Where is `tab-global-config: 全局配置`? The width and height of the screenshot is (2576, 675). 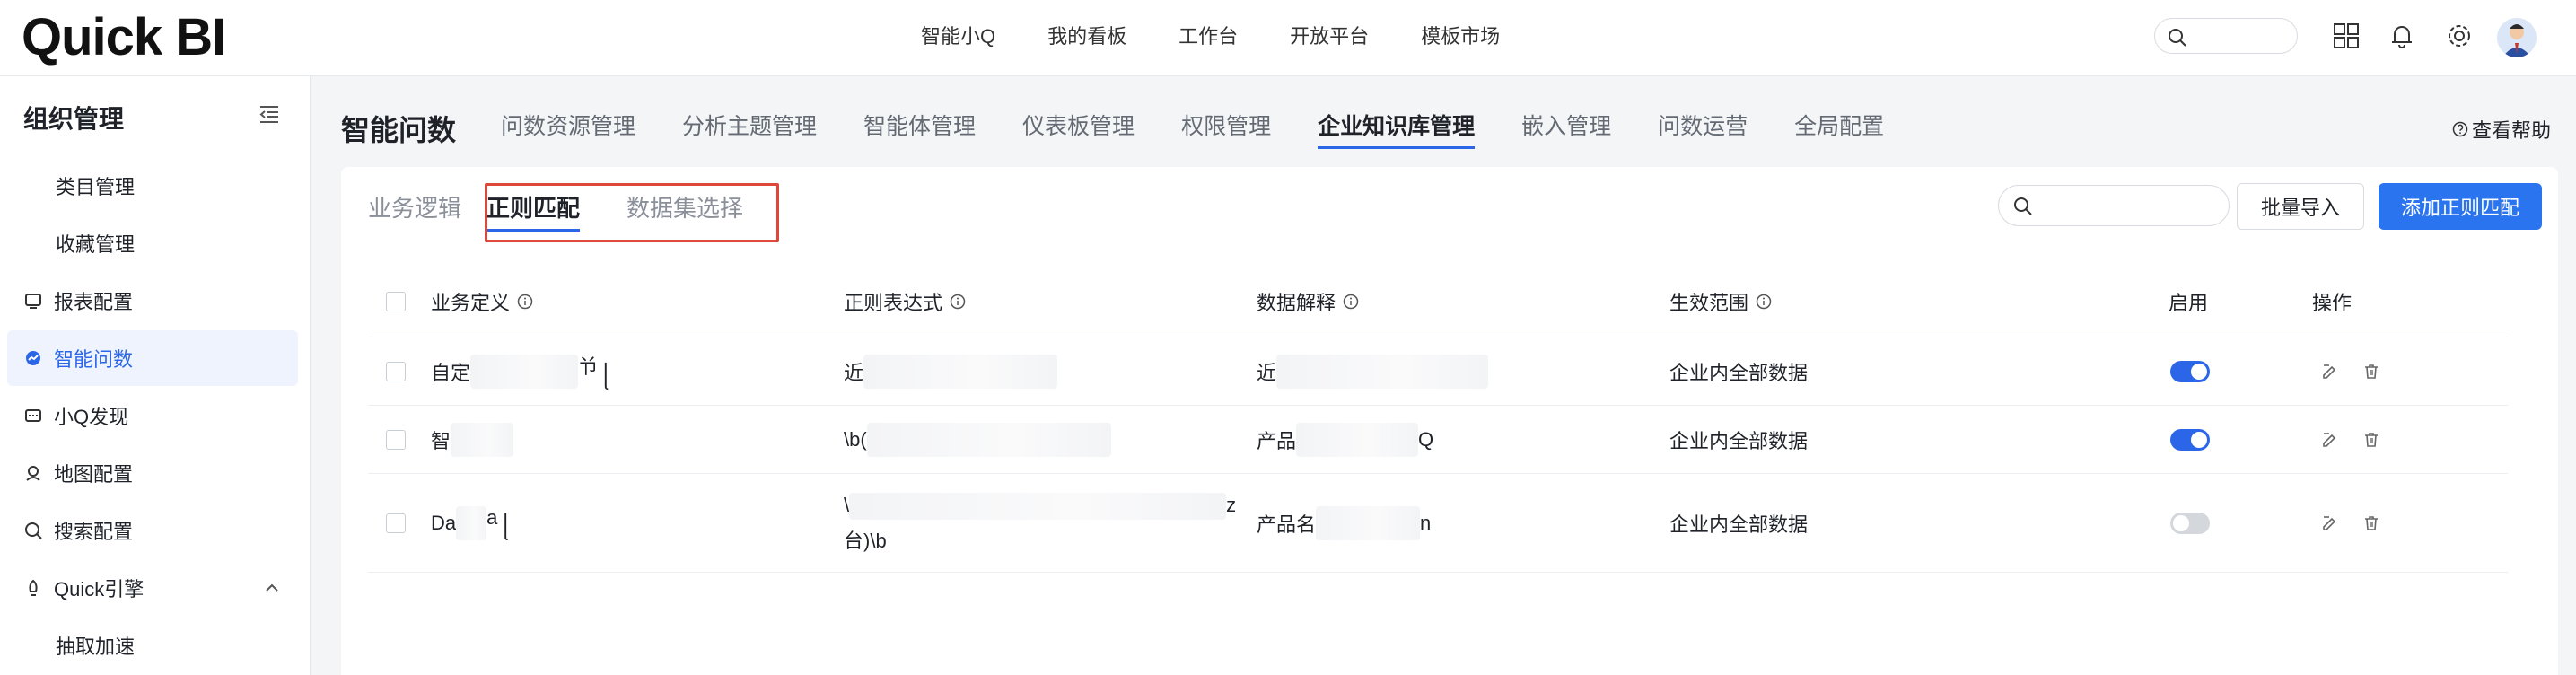
tab-global-config: 全局配置 is located at coordinates (1839, 126).